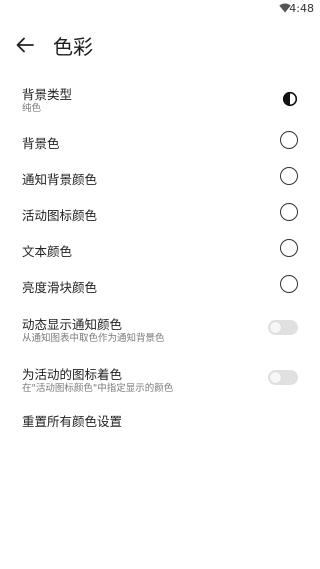  I want to click on setting-label: 活动图标颜色, so click(60, 215).